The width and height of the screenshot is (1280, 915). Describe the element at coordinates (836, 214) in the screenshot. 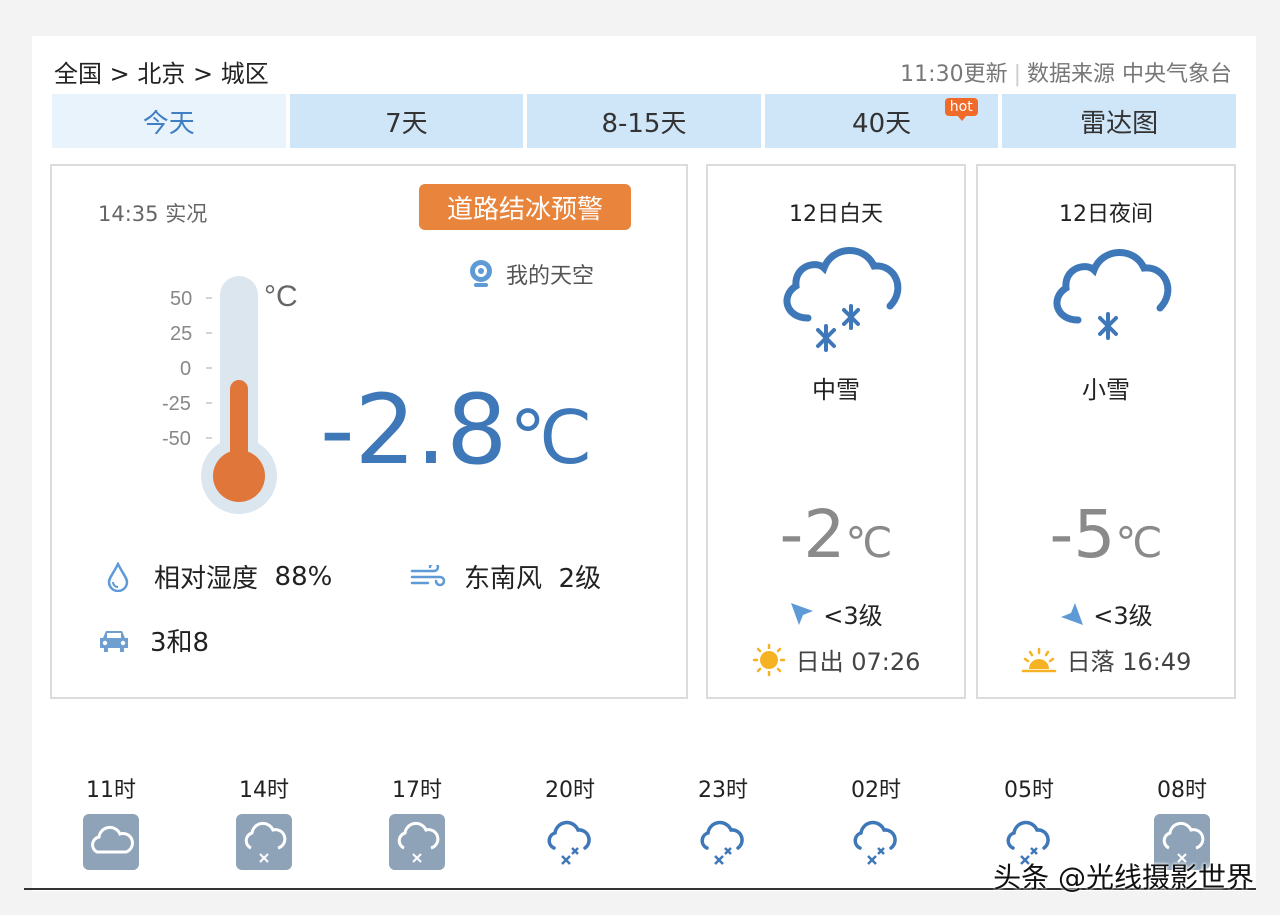

I see `daytime-title: 12日白天` at that location.